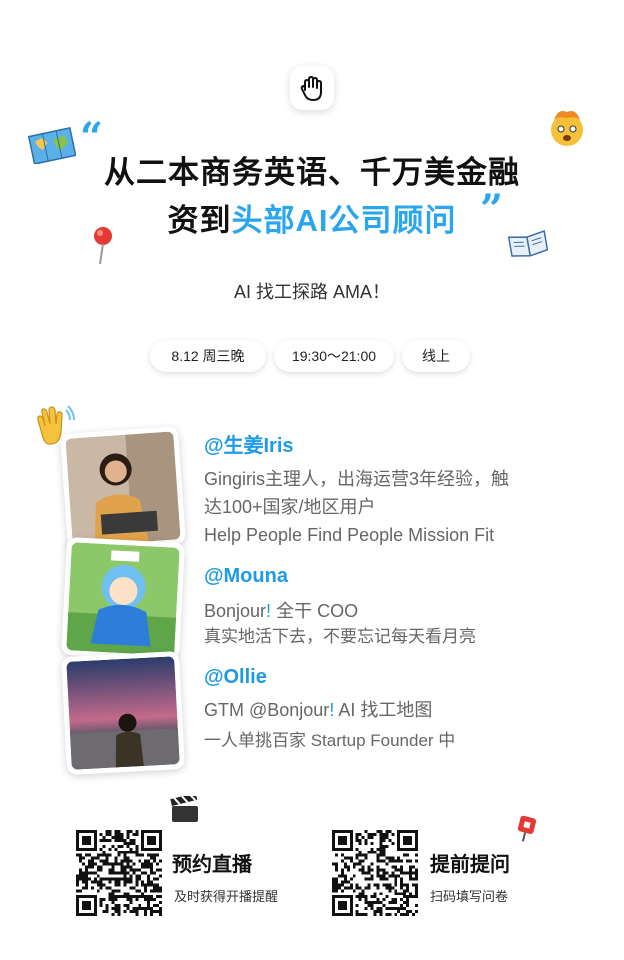 The image size is (624, 960). Describe the element at coordinates (235, 677) in the screenshot. I see `speaker-handle-ollie: @Ollie` at that location.